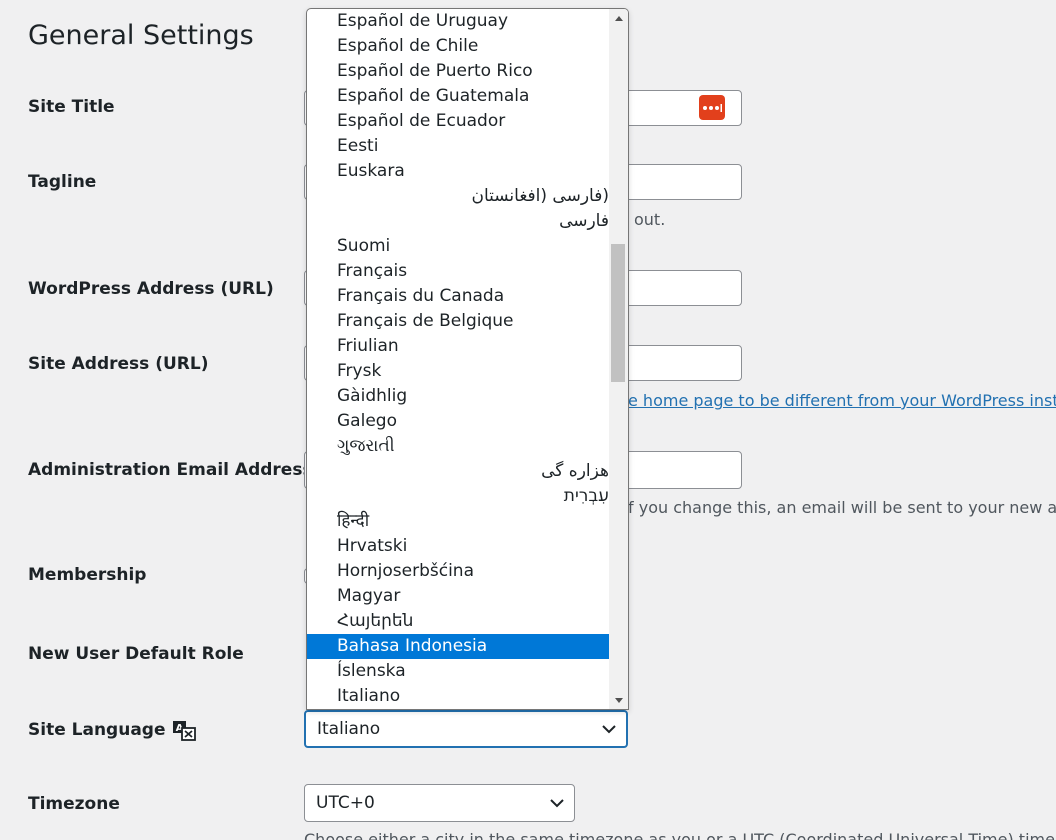 The image size is (1056, 840). I want to click on scroll-up-icon, so click(618, 18).